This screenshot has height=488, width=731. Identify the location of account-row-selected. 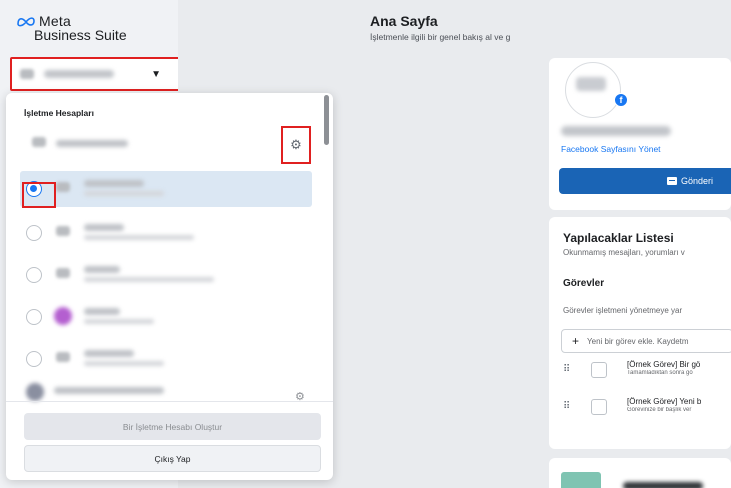
(166, 189).